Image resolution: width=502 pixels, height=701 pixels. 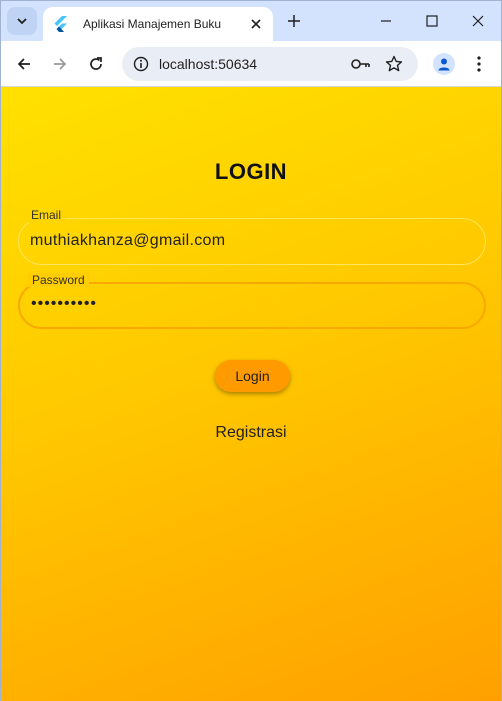 What do you see at coordinates (141, 64) in the screenshot?
I see `info-icon` at bounding box center [141, 64].